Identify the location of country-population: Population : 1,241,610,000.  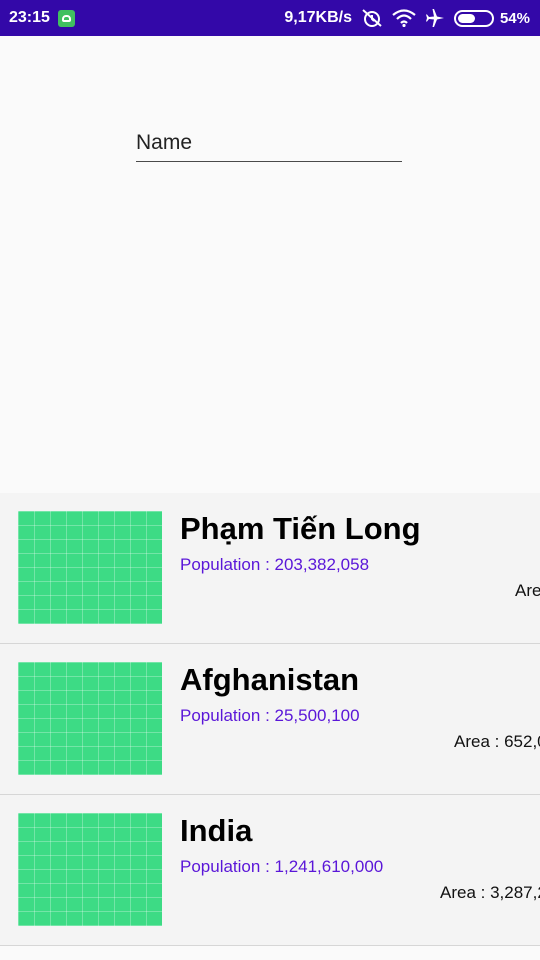
(282, 866).